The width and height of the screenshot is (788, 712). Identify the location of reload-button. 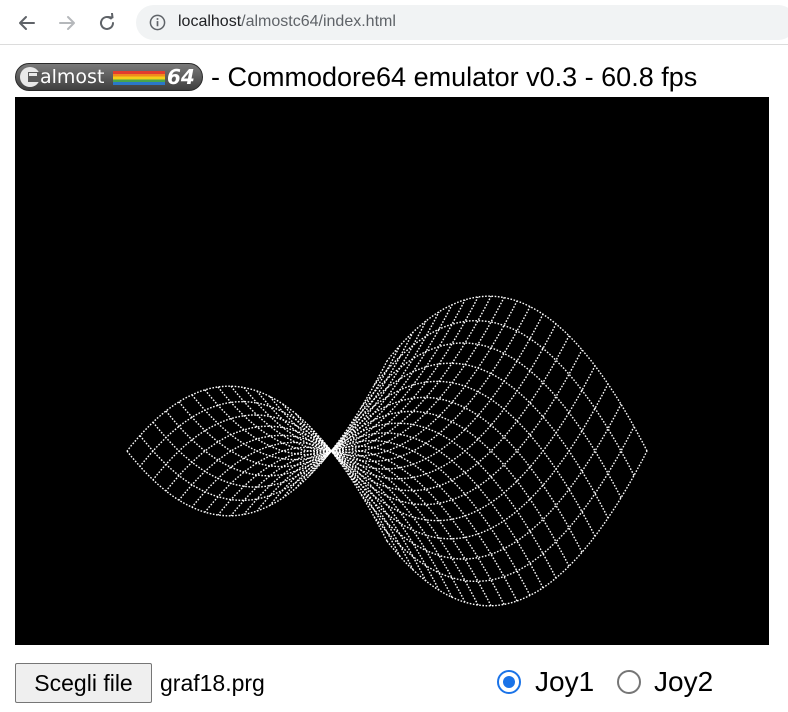
(107, 23).